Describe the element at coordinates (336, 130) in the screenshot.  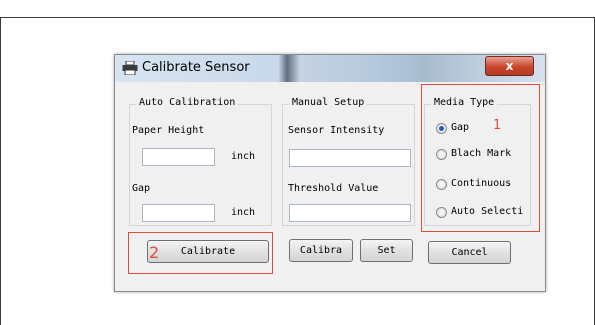
I see `sensor-intensity-label: Sensor Intensity` at that location.